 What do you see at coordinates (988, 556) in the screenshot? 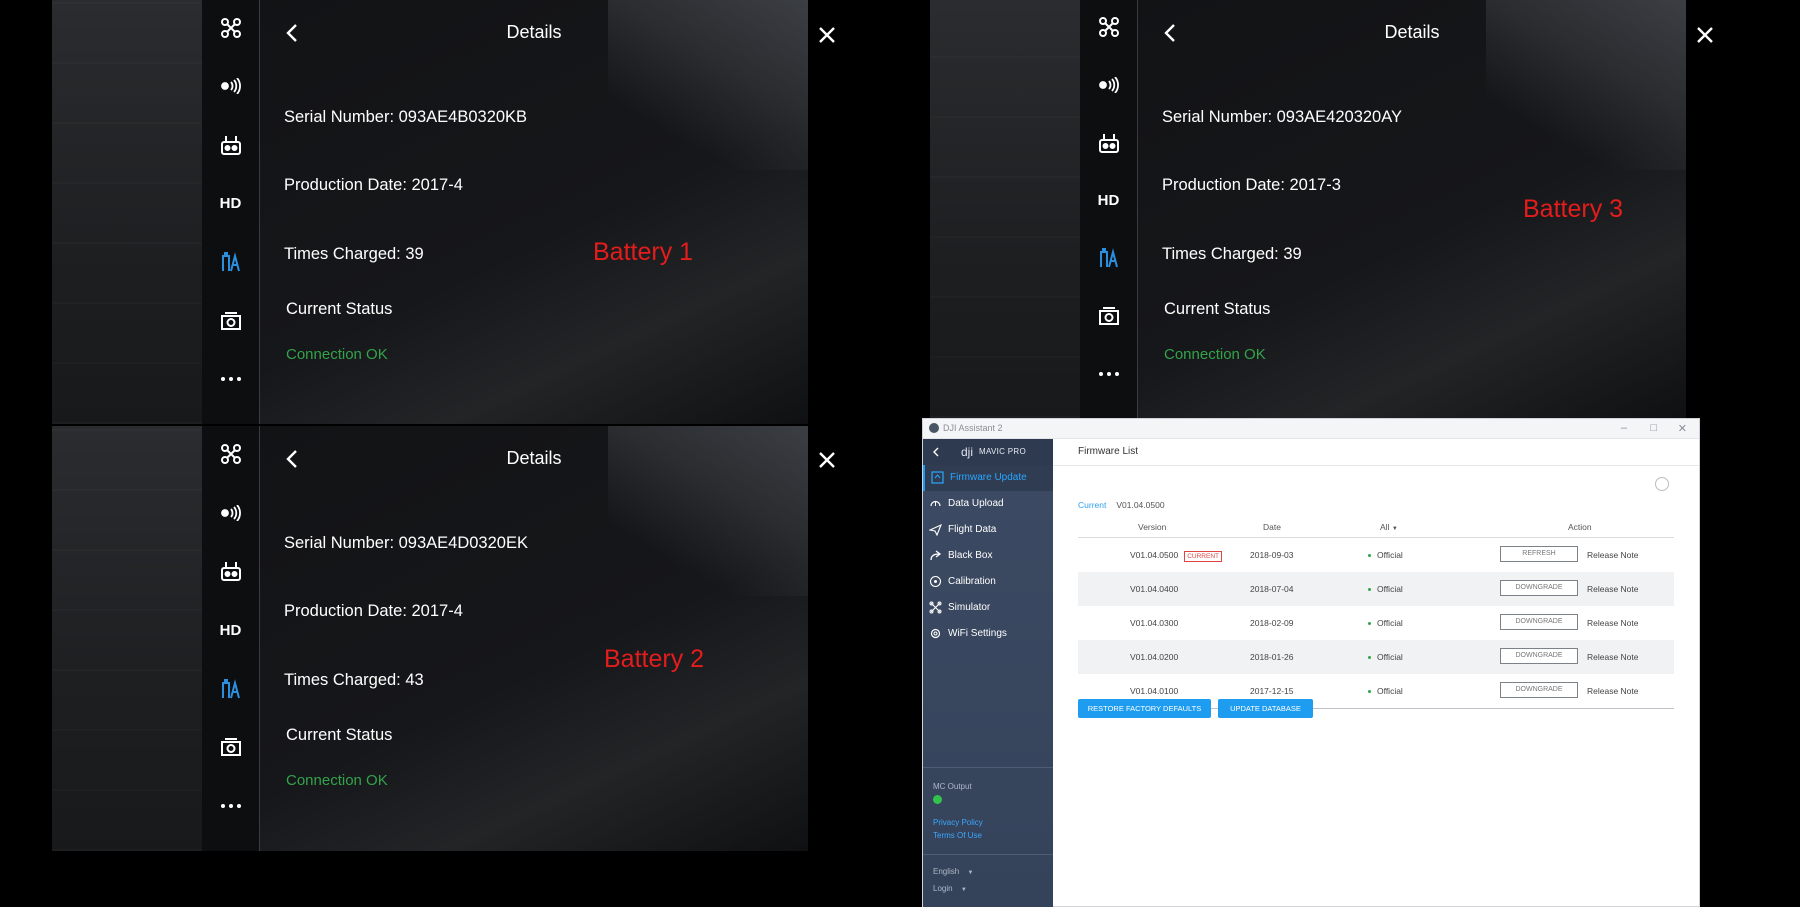
I see `nav-black-box: Black Box` at bounding box center [988, 556].